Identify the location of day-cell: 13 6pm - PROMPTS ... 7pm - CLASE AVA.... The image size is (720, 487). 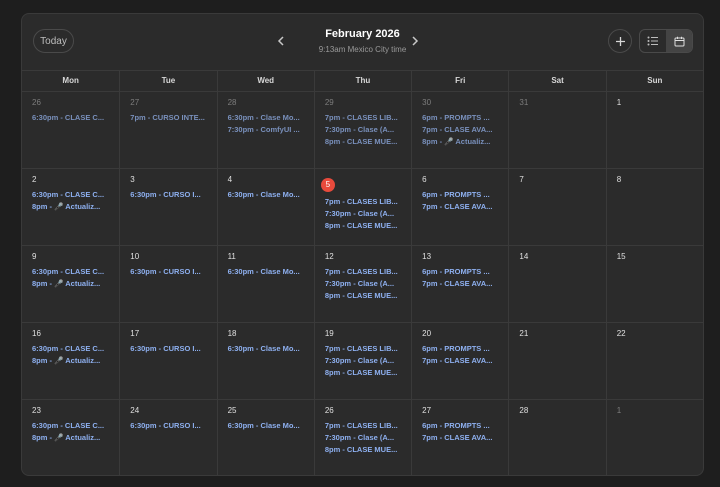
(460, 284).